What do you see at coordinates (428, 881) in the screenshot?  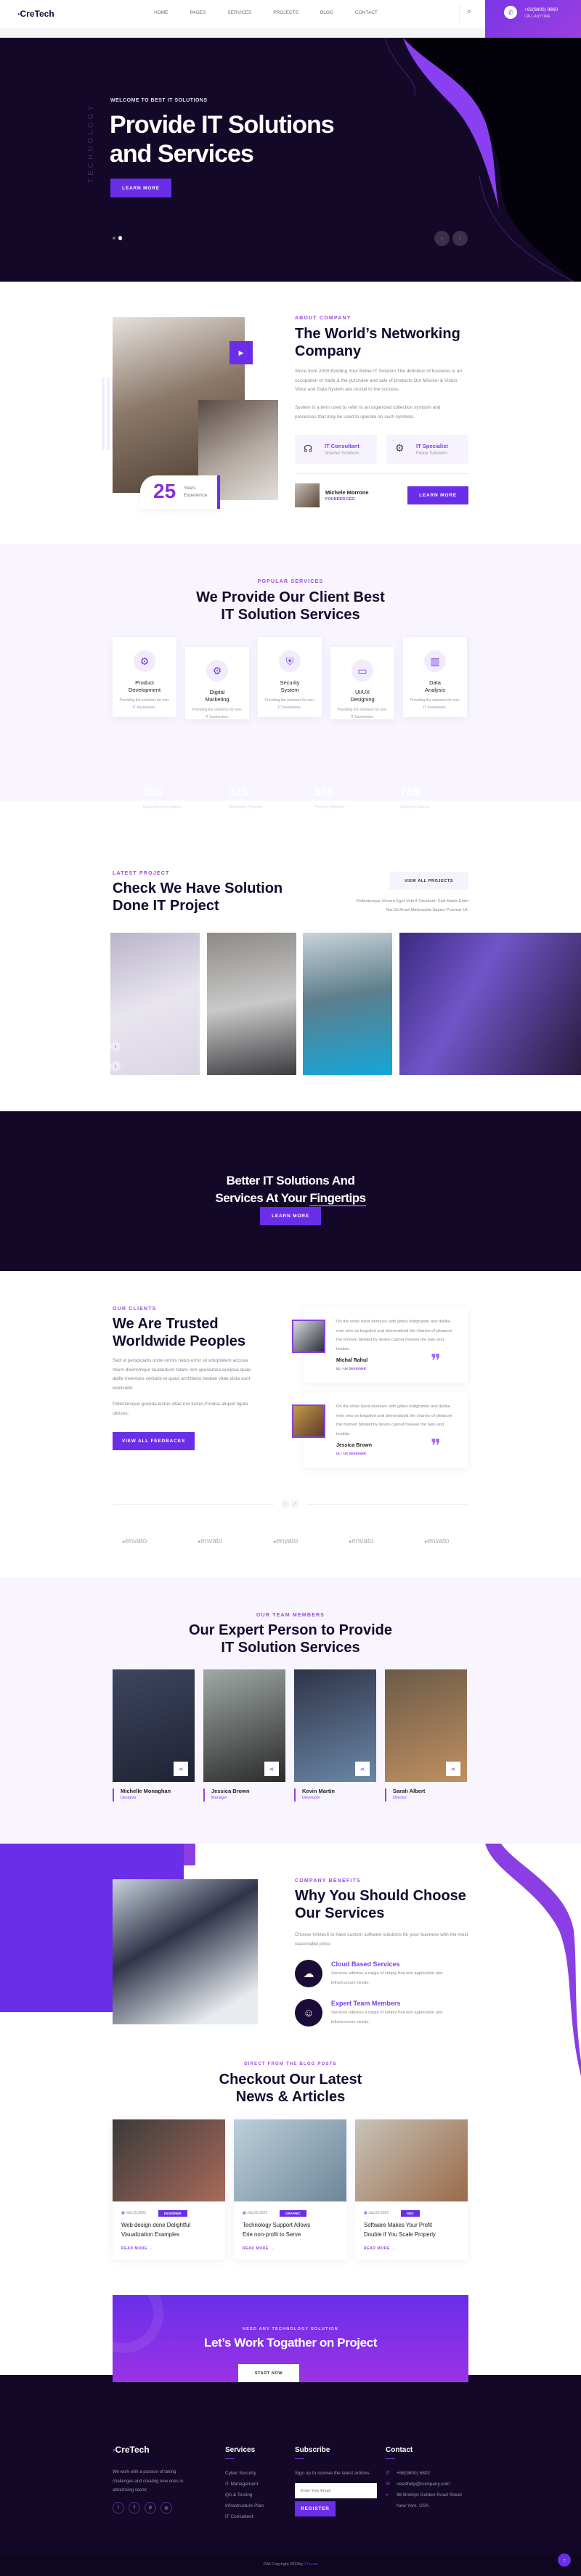 I see `view-all-projects-button: VIEW ALL PROJECTS` at bounding box center [428, 881].